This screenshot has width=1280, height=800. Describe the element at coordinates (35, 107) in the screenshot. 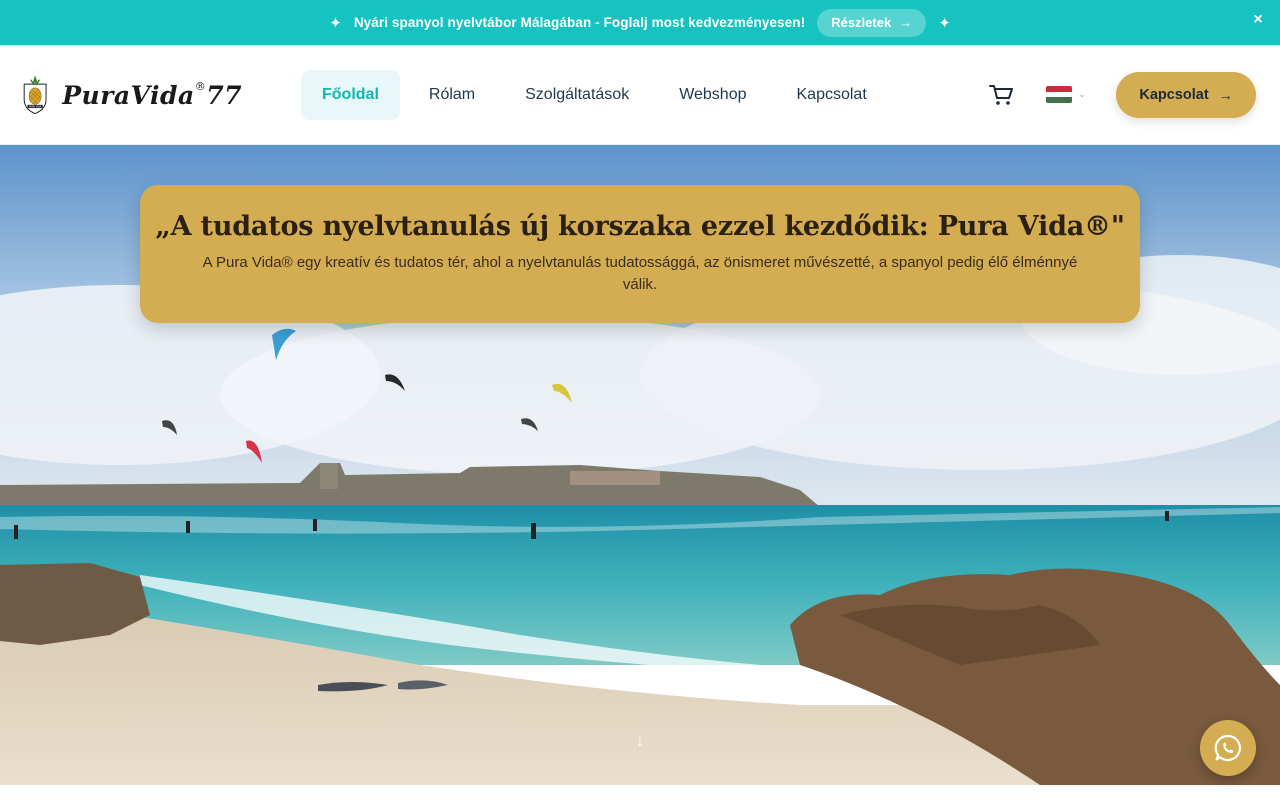

I see `logo-badge-text: PURA VIDA` at that location.